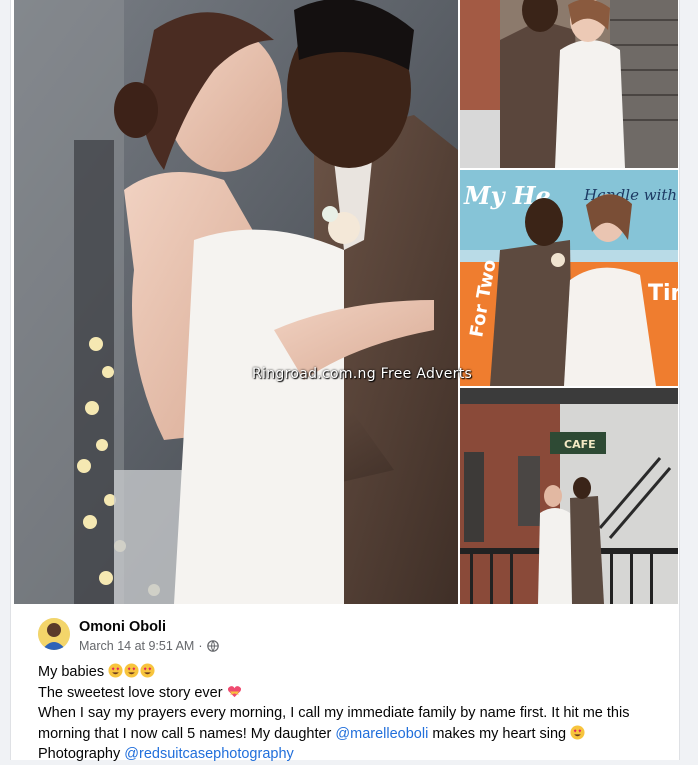  I want to click on mention-link: @marelleoboli, so click(381, 734).